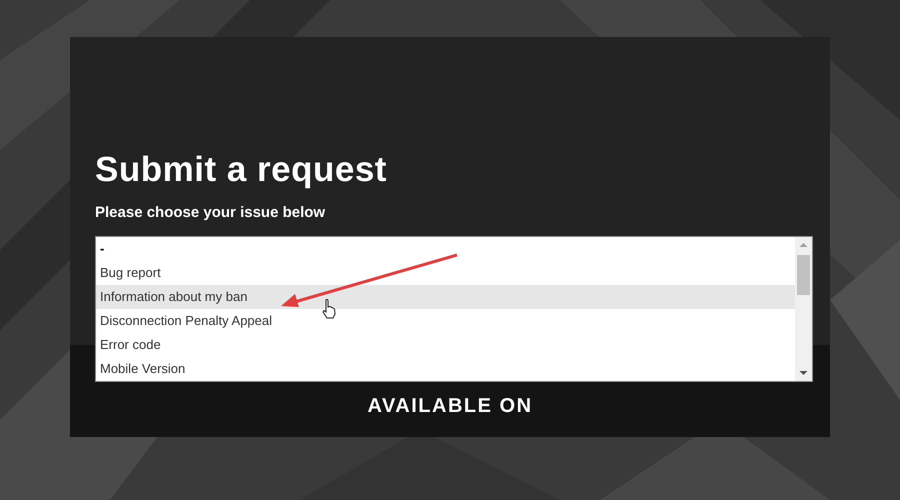 Image resolution: width=900 pixels, height=500 pixels. Describe the element at coordinates (210, 213) in the screenshot. I see `issue-label: Please choose your issue below` at that location.